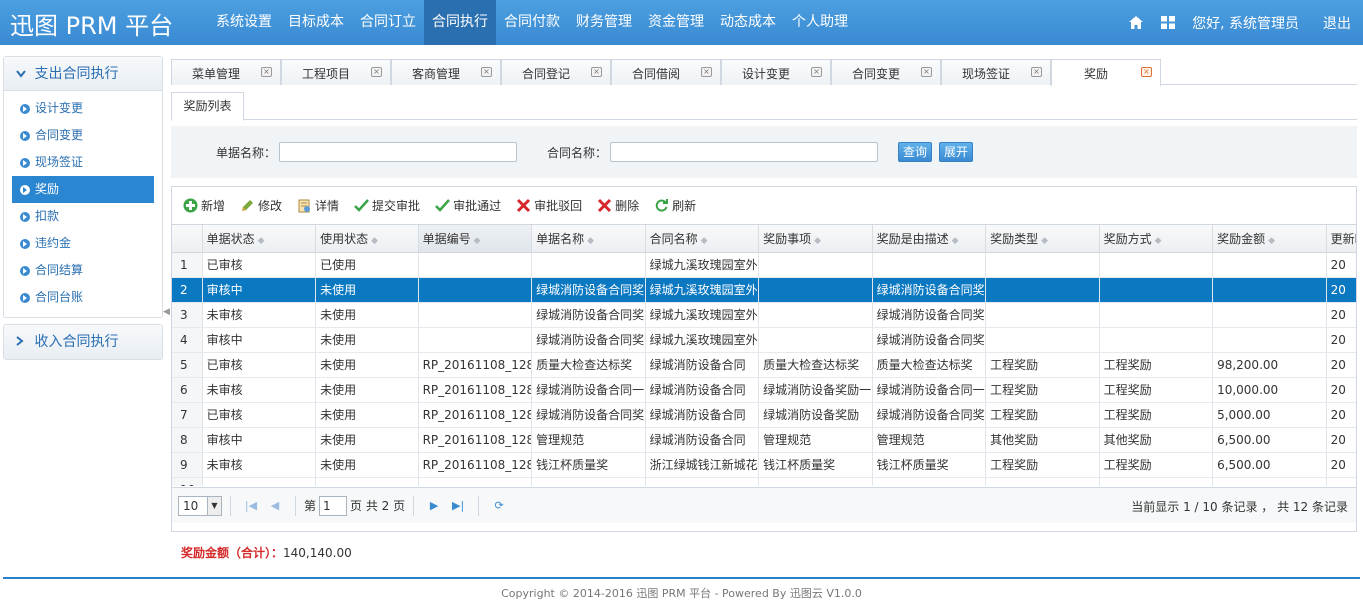 The height and width of the screenshot is (605, 1363). I want to click on tab-4: 合同借阅 ×, so click(666, 72).